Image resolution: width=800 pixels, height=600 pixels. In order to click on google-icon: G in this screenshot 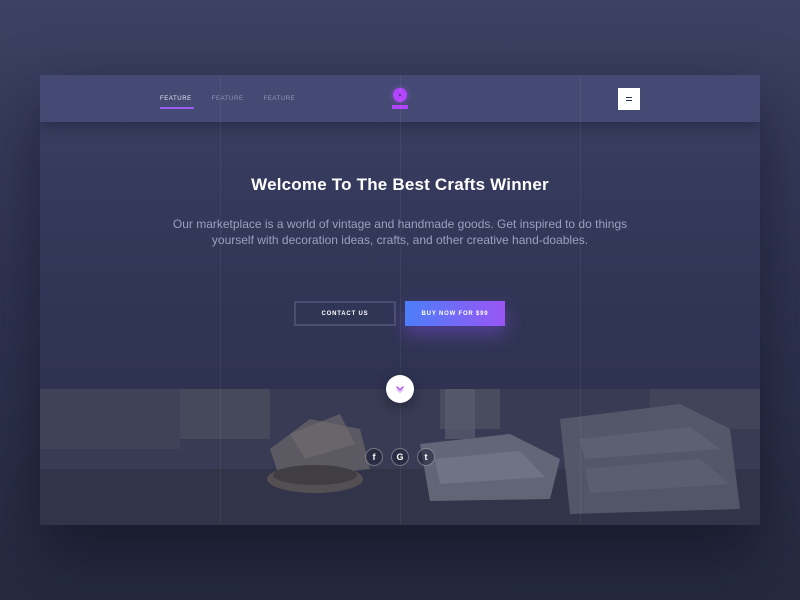, I will do `click(400, 457)`.